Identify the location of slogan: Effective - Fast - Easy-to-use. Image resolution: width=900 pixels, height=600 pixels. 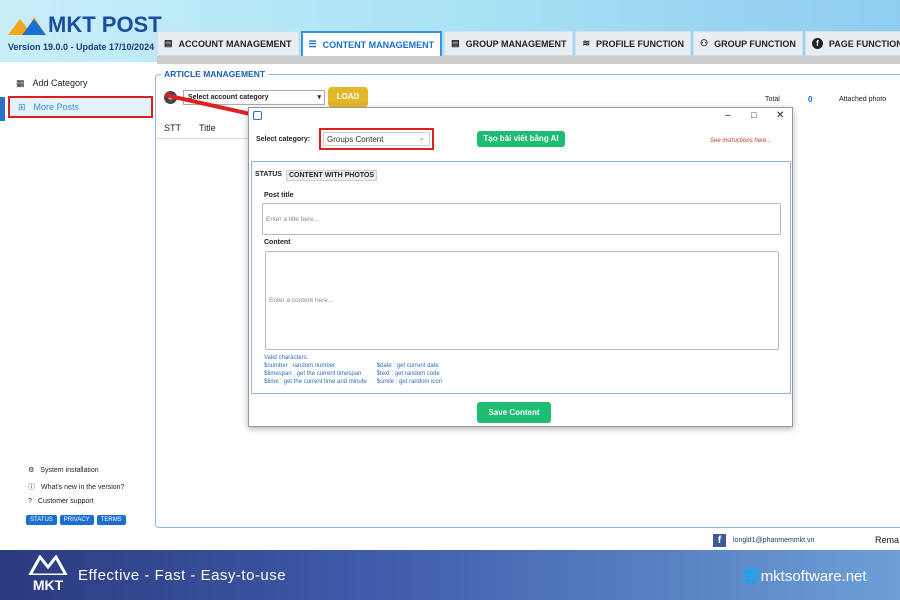
(182, 575).